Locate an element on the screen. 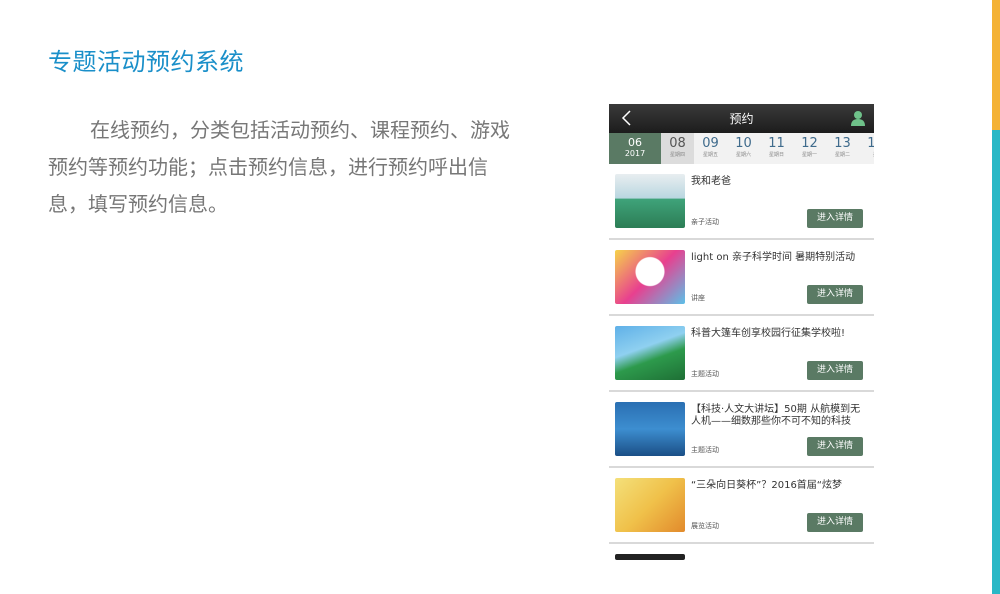 Image resolution: width=1000 pixels, height=594 pixels. weekday-label: 星期六 is located at coordinates (743, 155).